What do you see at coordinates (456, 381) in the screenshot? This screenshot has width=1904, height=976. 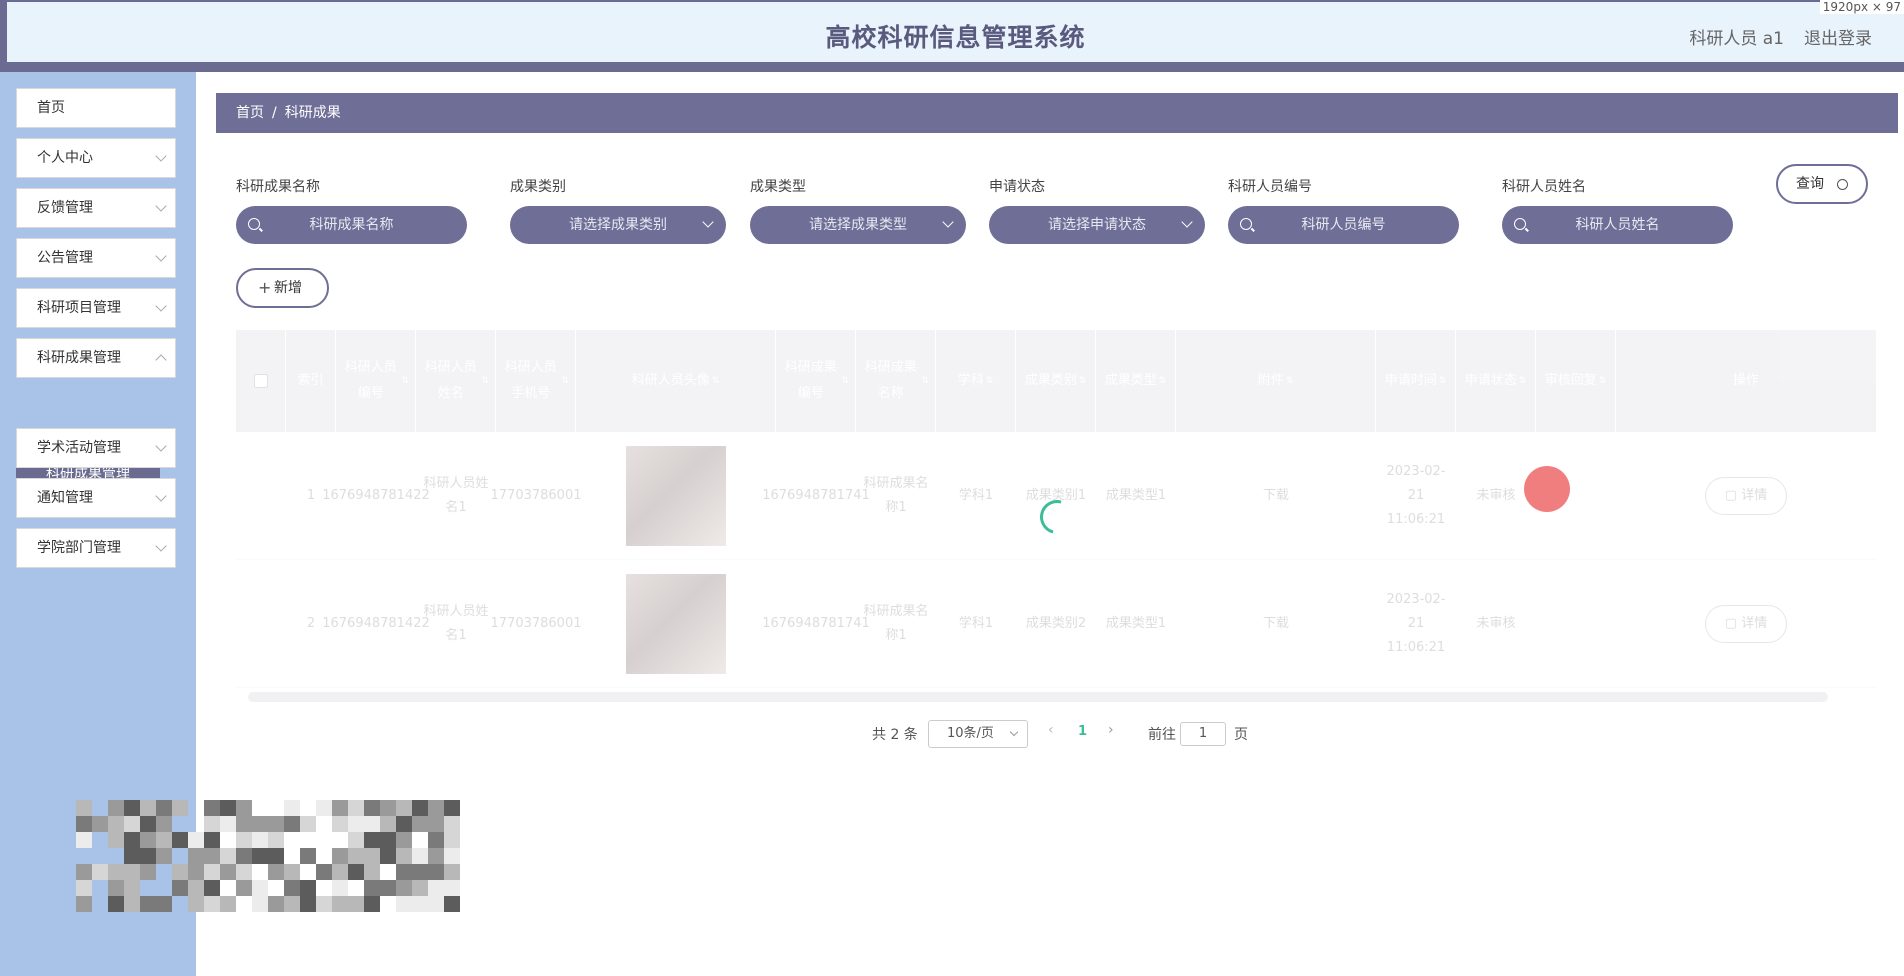 I see `th-researcher-name: 科研人员姓名 ⇅` at bounding box center [456, 381].